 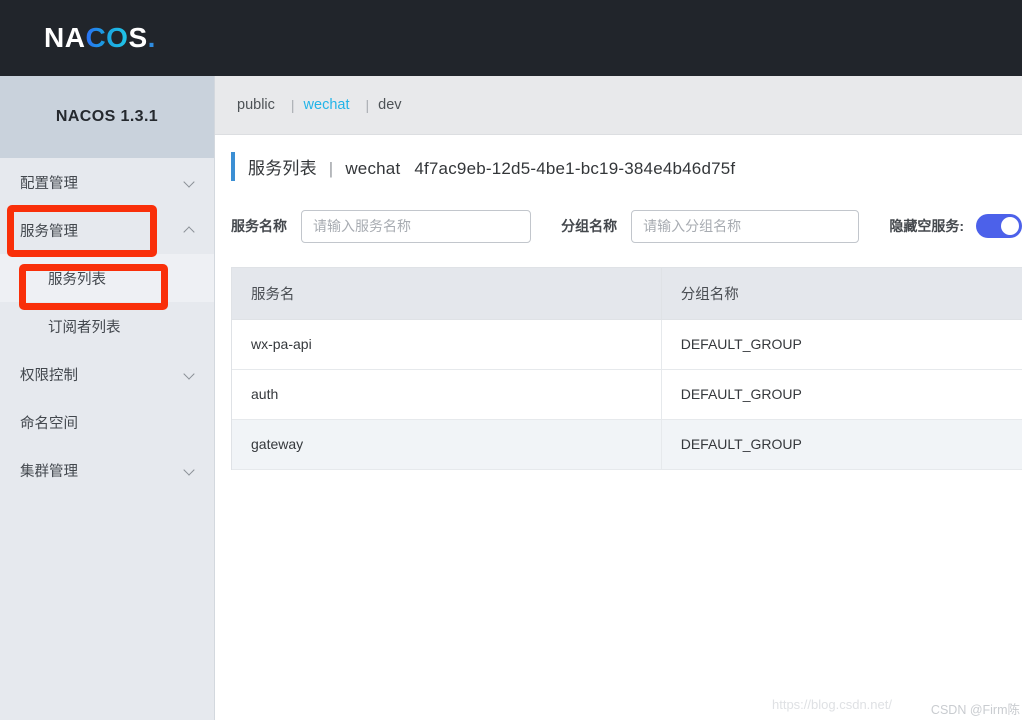 I want to click on toggle-knob, so click(x=1010, y=226).